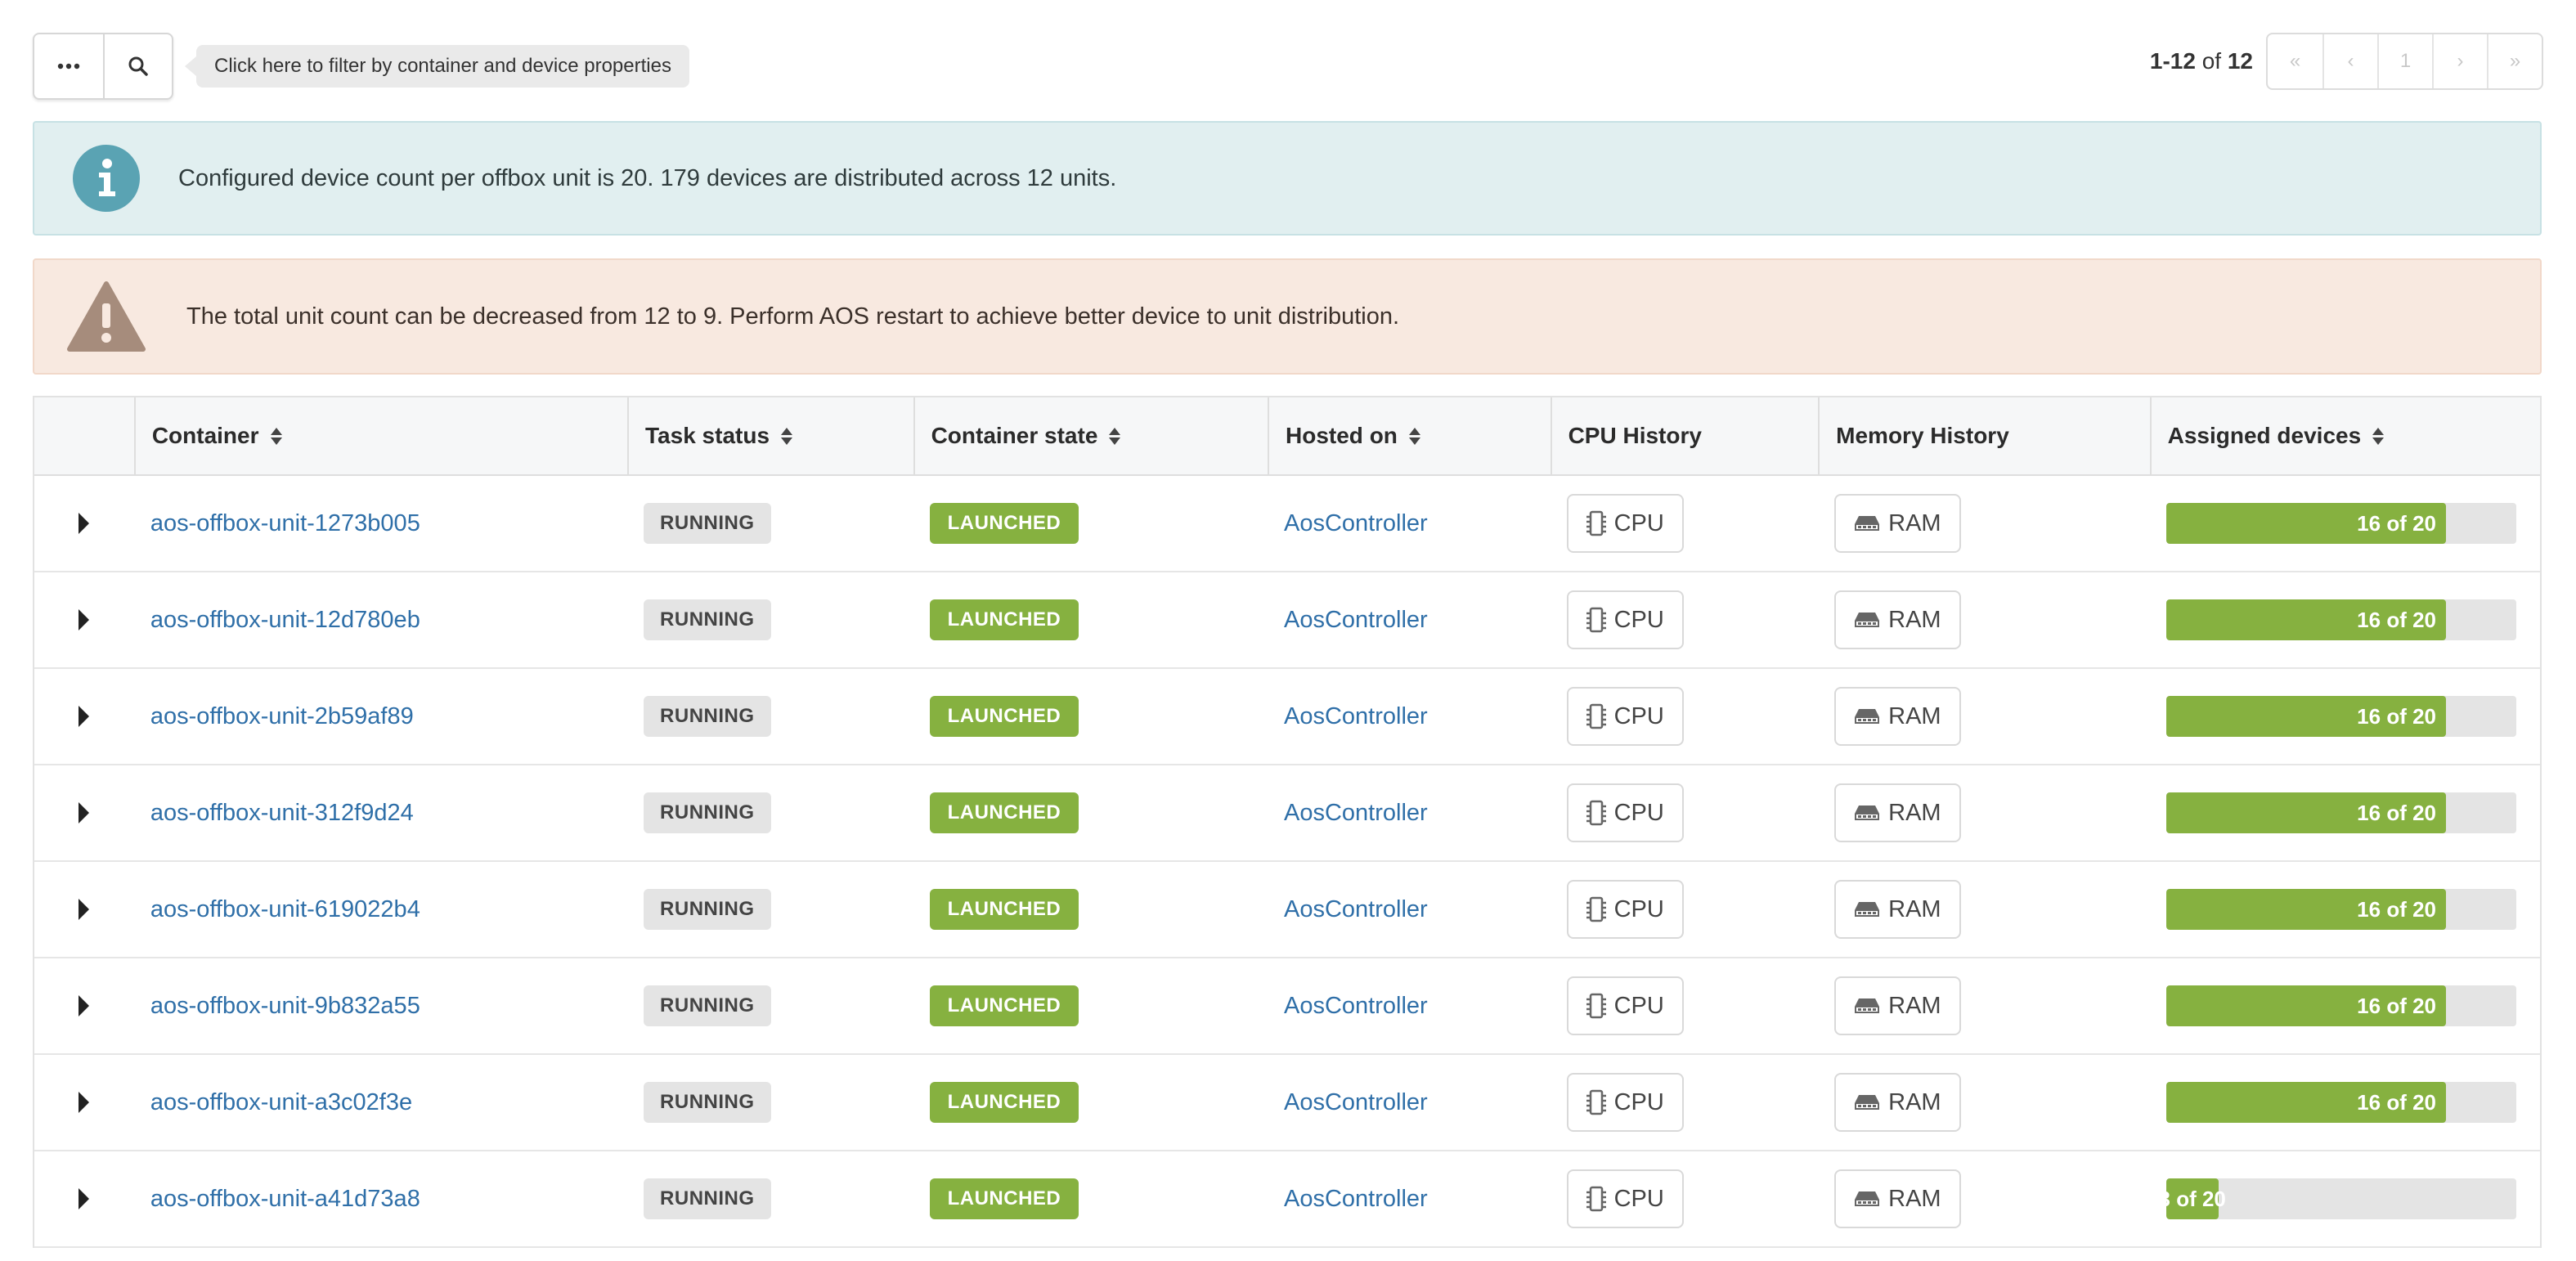 The width and height of the screenshot is (2576, 1261). I want to click on search-button, so click(138, 66).